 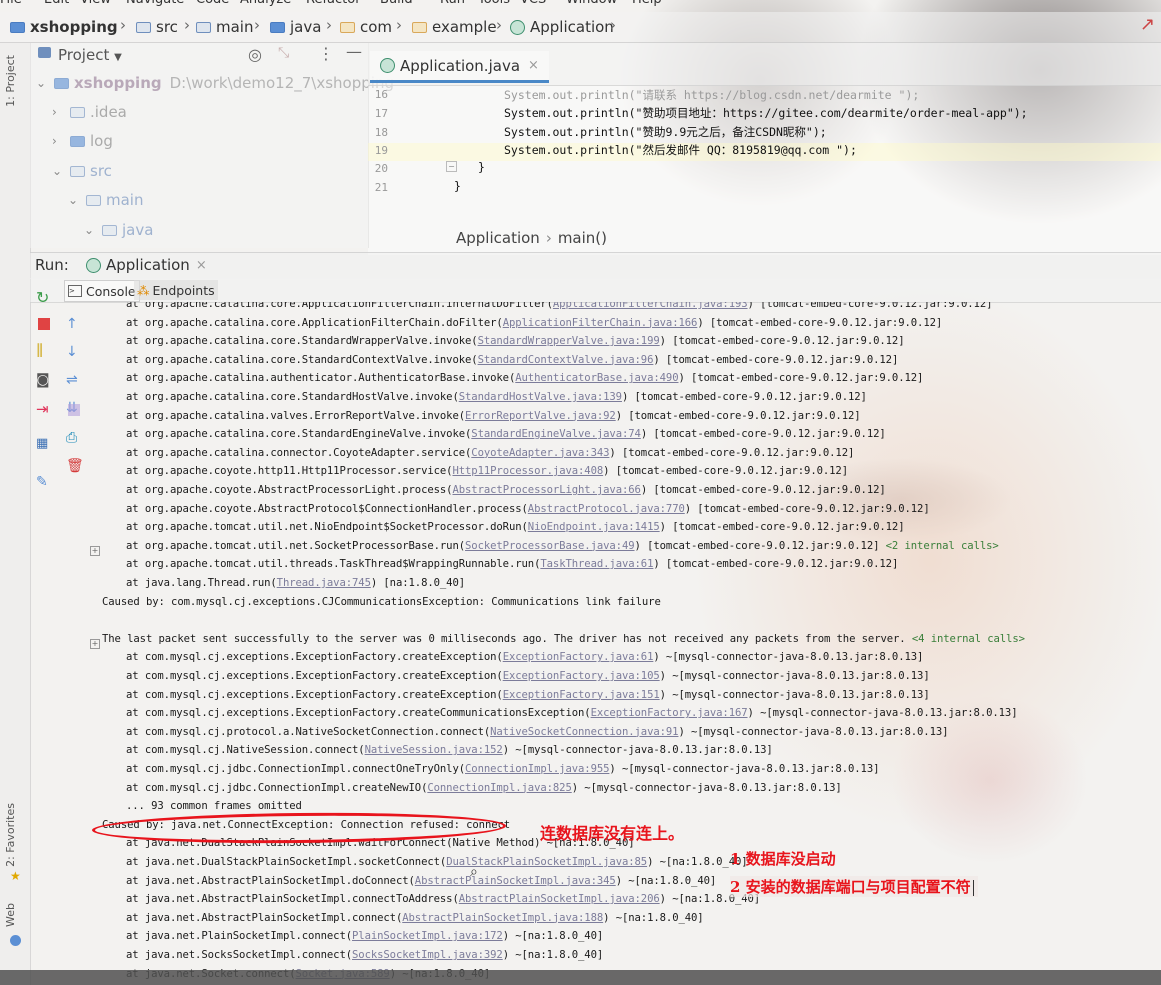 What do you see at coordinates (459, 67) in the screenshot?
I see `tab-application-java: Application.java ×` at bounding box center [459, 67].